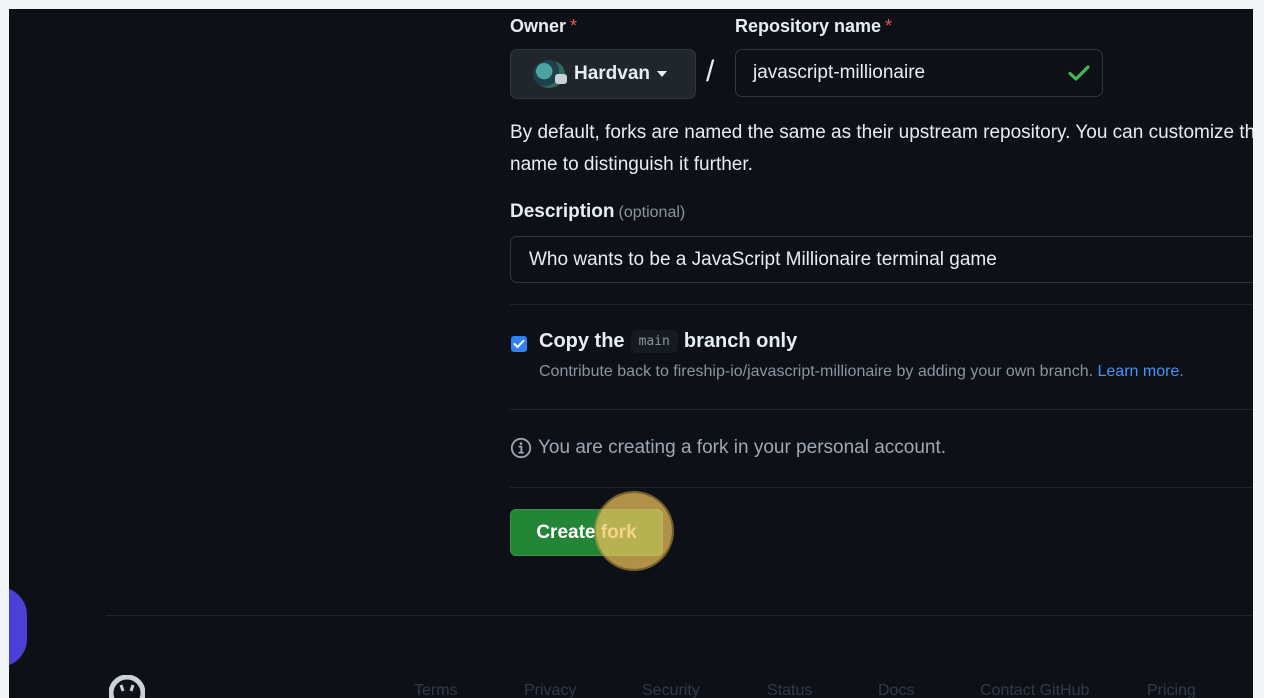 Image resolution: width=1264 pixels, height=698 pixels. I want to click on caret-down-icon, so click(662, 74).